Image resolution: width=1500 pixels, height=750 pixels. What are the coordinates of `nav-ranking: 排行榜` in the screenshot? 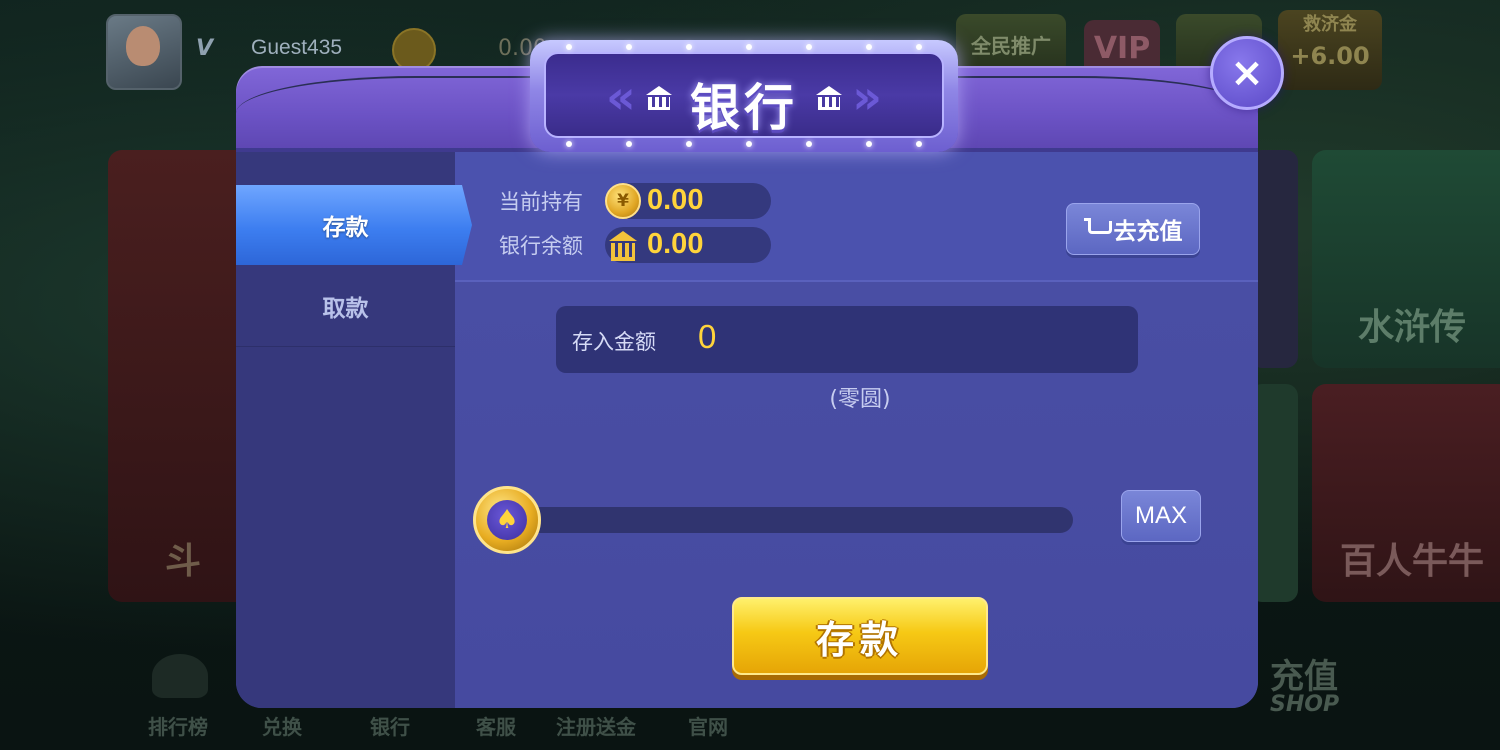 It's located at (178, 727).